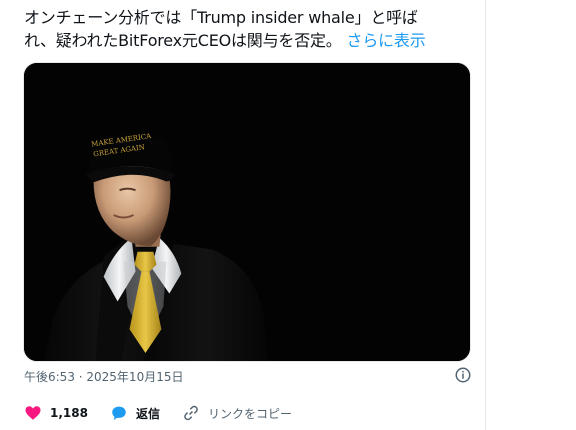 This screenshot has width=576, height=430. I want to click on tweet-text-line-2: れ、疑われたBitForex元CEOは関与を否定。, so click(183, 40).